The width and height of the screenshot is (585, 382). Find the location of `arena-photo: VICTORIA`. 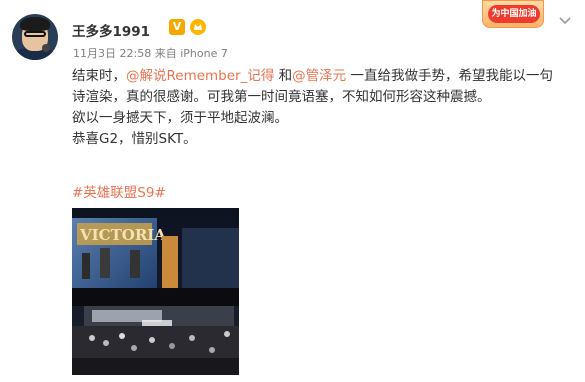

arena-photo: VICTORIA is located at coordinates (155, 291).